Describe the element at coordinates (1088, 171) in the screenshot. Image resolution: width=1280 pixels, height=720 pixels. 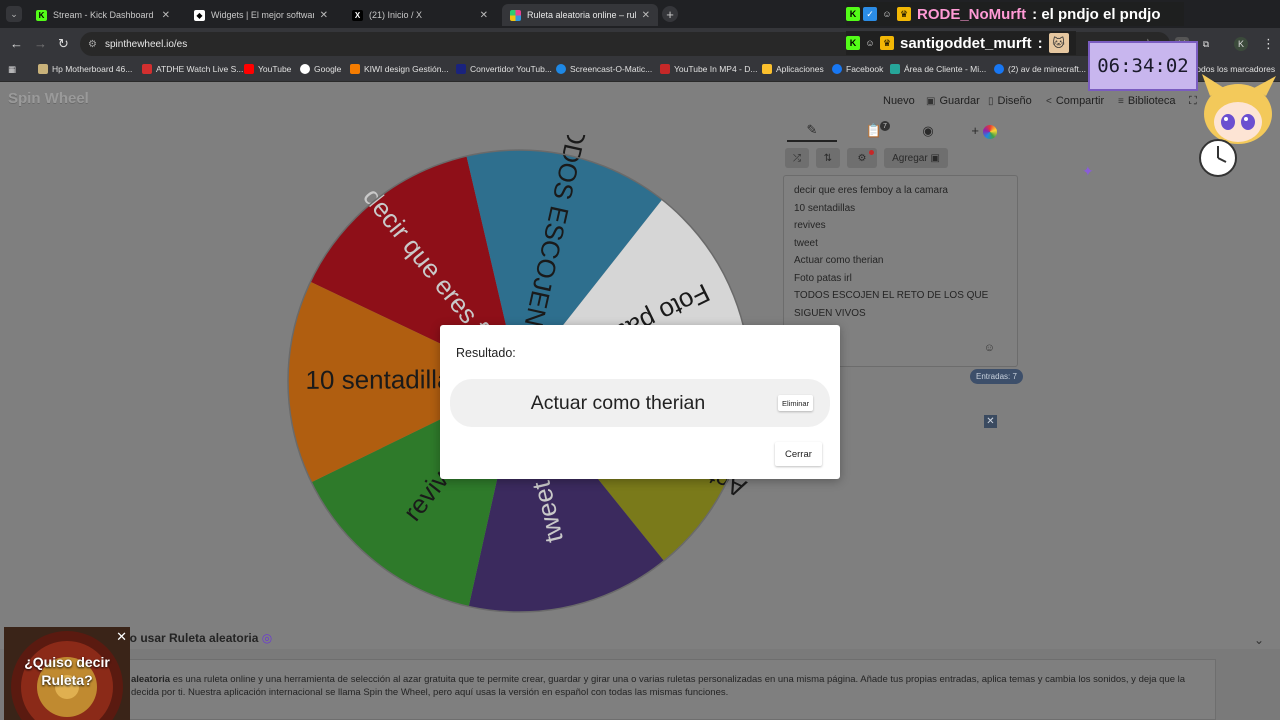
I see `star-icon: ✦` at that location.